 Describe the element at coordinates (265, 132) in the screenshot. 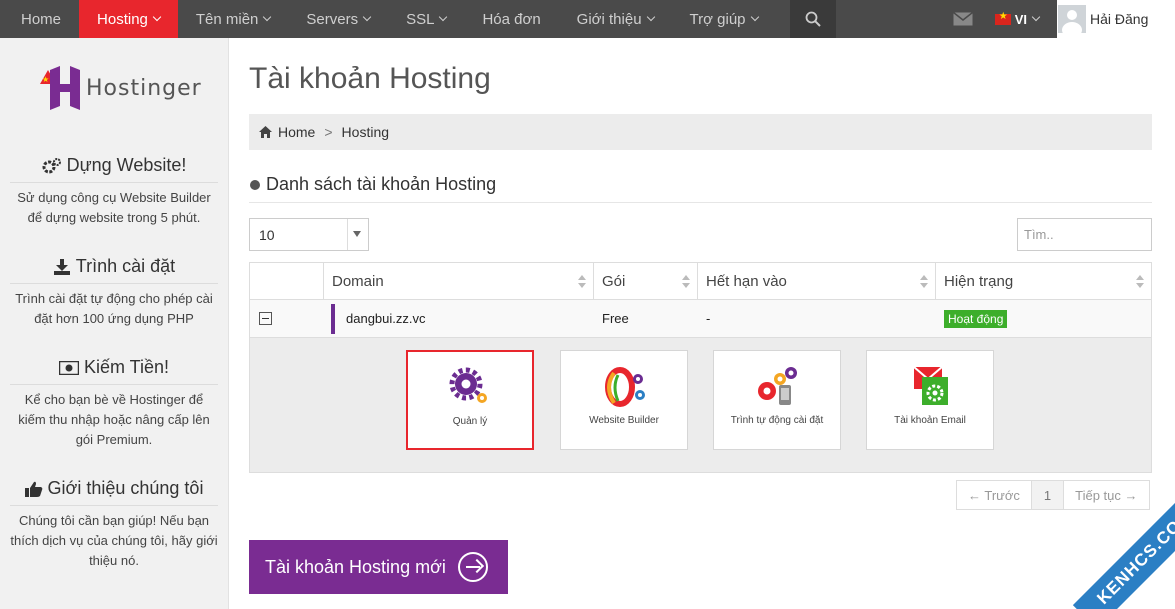

I see `home-icon` at that location.